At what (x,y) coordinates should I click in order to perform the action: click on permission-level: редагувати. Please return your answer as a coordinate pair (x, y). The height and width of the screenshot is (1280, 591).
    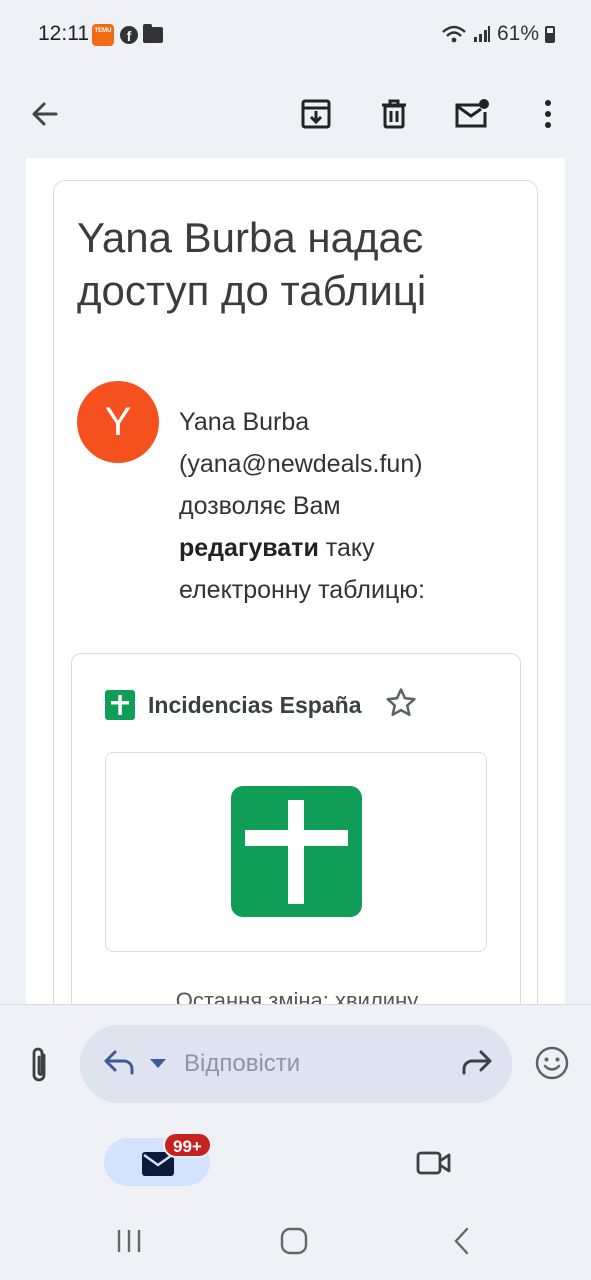
    Looking at the image, I should click on (249, 548).